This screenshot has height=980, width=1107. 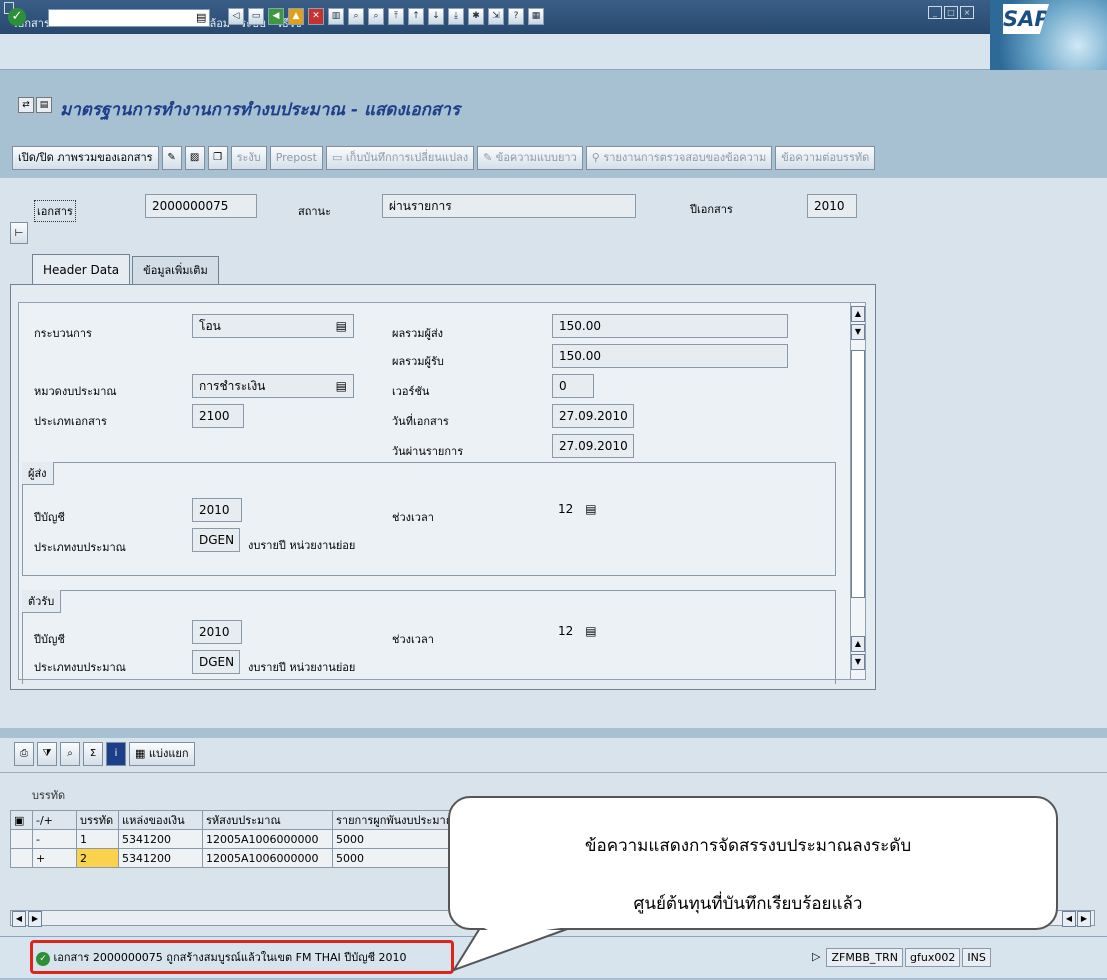 I want to click on prepost-button: Prepost, so click(x=296, y=158).